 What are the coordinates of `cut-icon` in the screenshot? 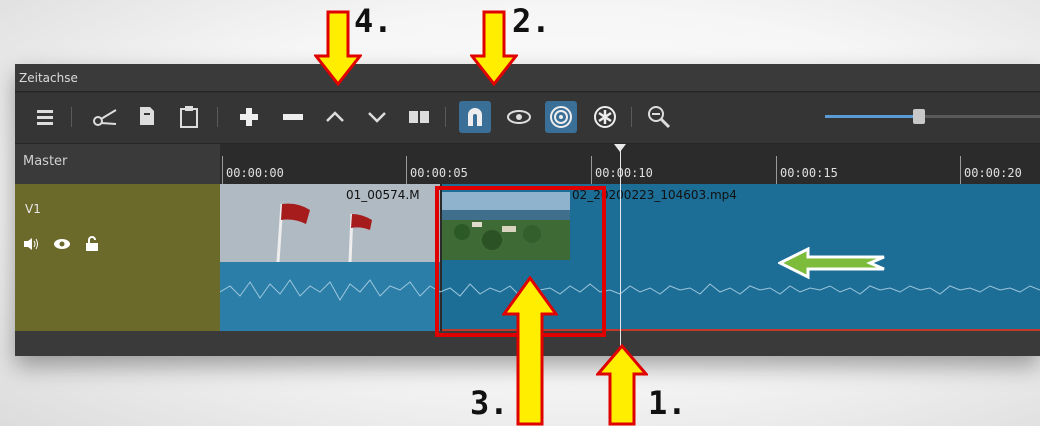 It's located at (105, 117).